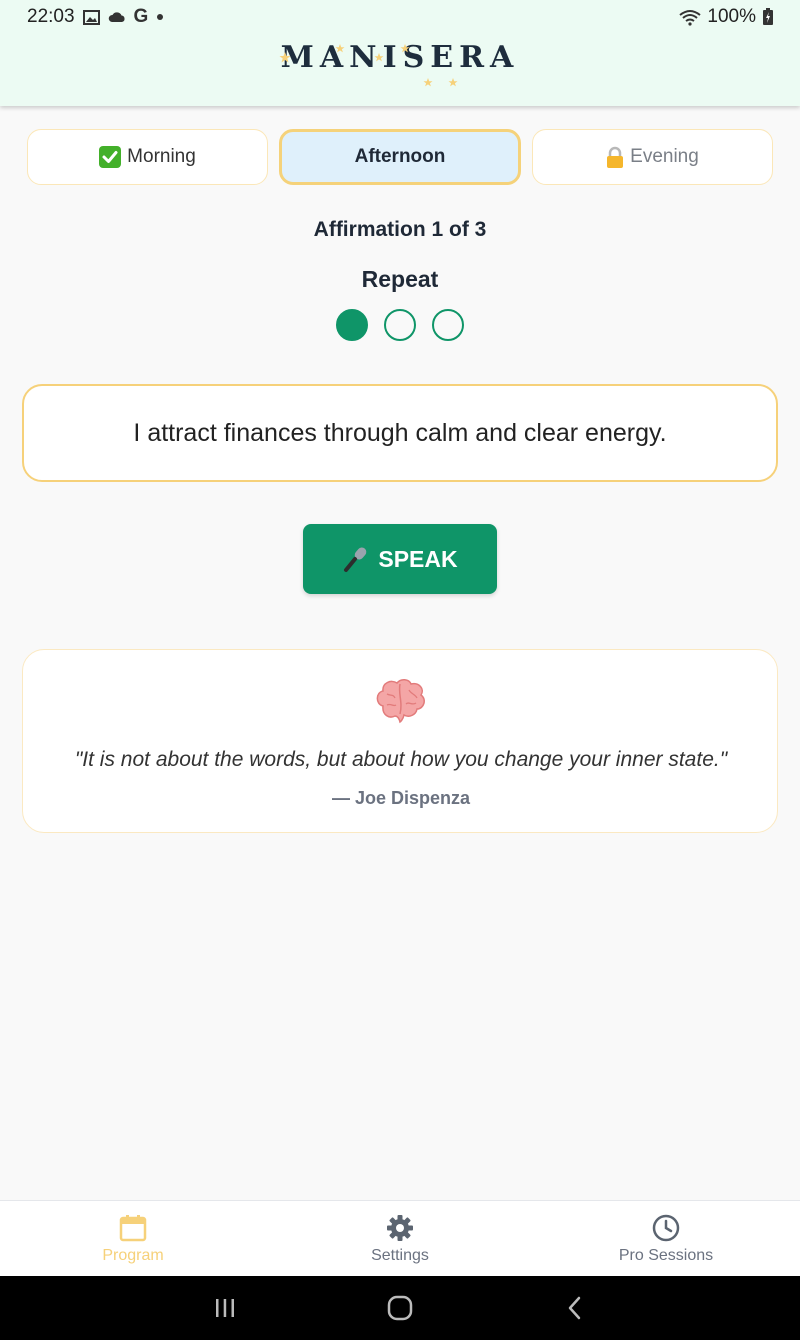 This screenshot has height=1340, width=800. What do you see at coordinates (91, 17) in the screenshot?
I see `image-icon` at bounding box center [91, 17].